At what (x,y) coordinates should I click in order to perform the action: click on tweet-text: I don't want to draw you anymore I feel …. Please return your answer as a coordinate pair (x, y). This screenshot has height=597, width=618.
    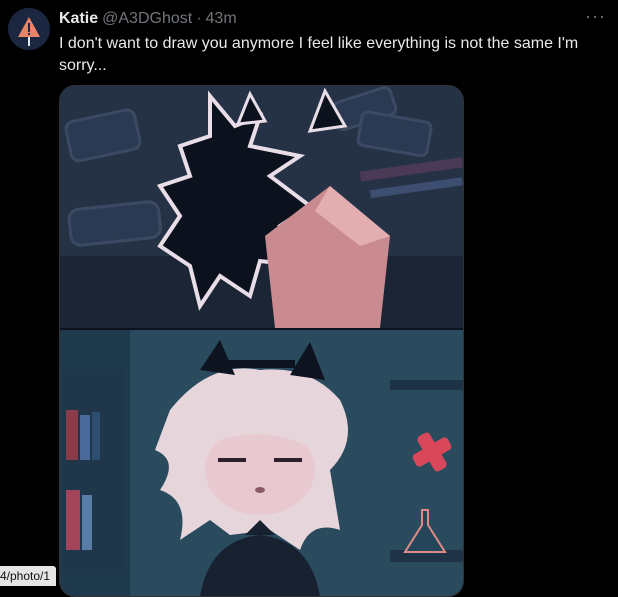
    Looking at the image, I should click on (319, 54).